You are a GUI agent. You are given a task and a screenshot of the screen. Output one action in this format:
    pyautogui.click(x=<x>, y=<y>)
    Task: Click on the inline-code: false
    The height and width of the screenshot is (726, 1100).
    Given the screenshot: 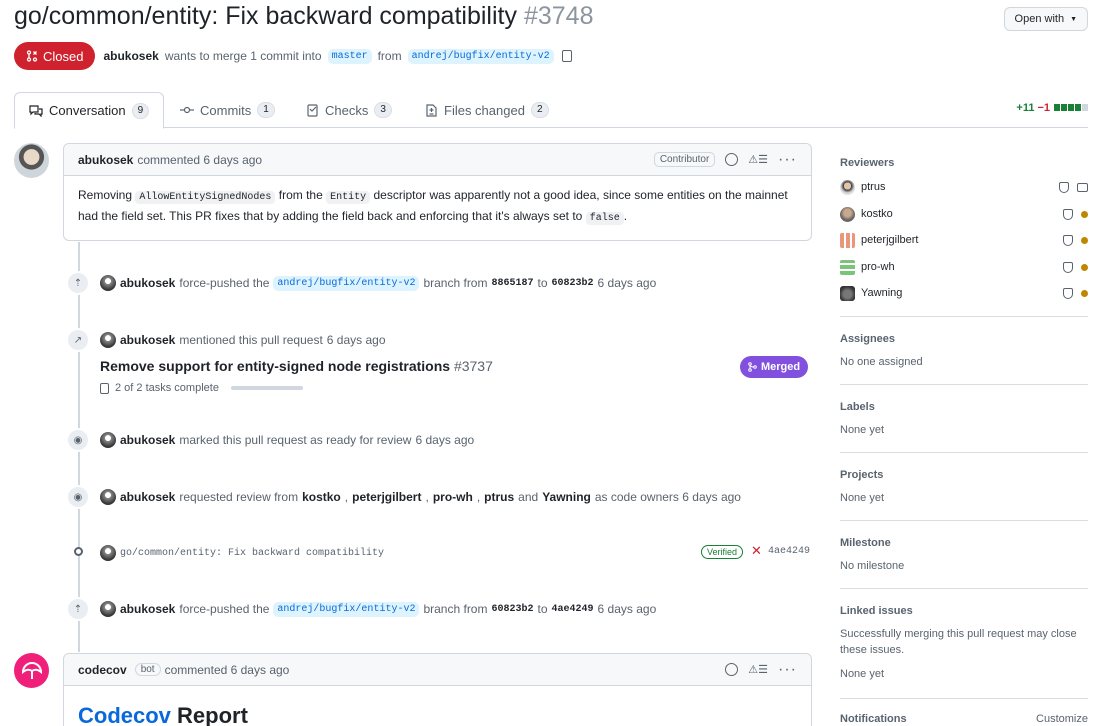 What is the action you would take?
    pyautogui.click(x=604, y=218)
    